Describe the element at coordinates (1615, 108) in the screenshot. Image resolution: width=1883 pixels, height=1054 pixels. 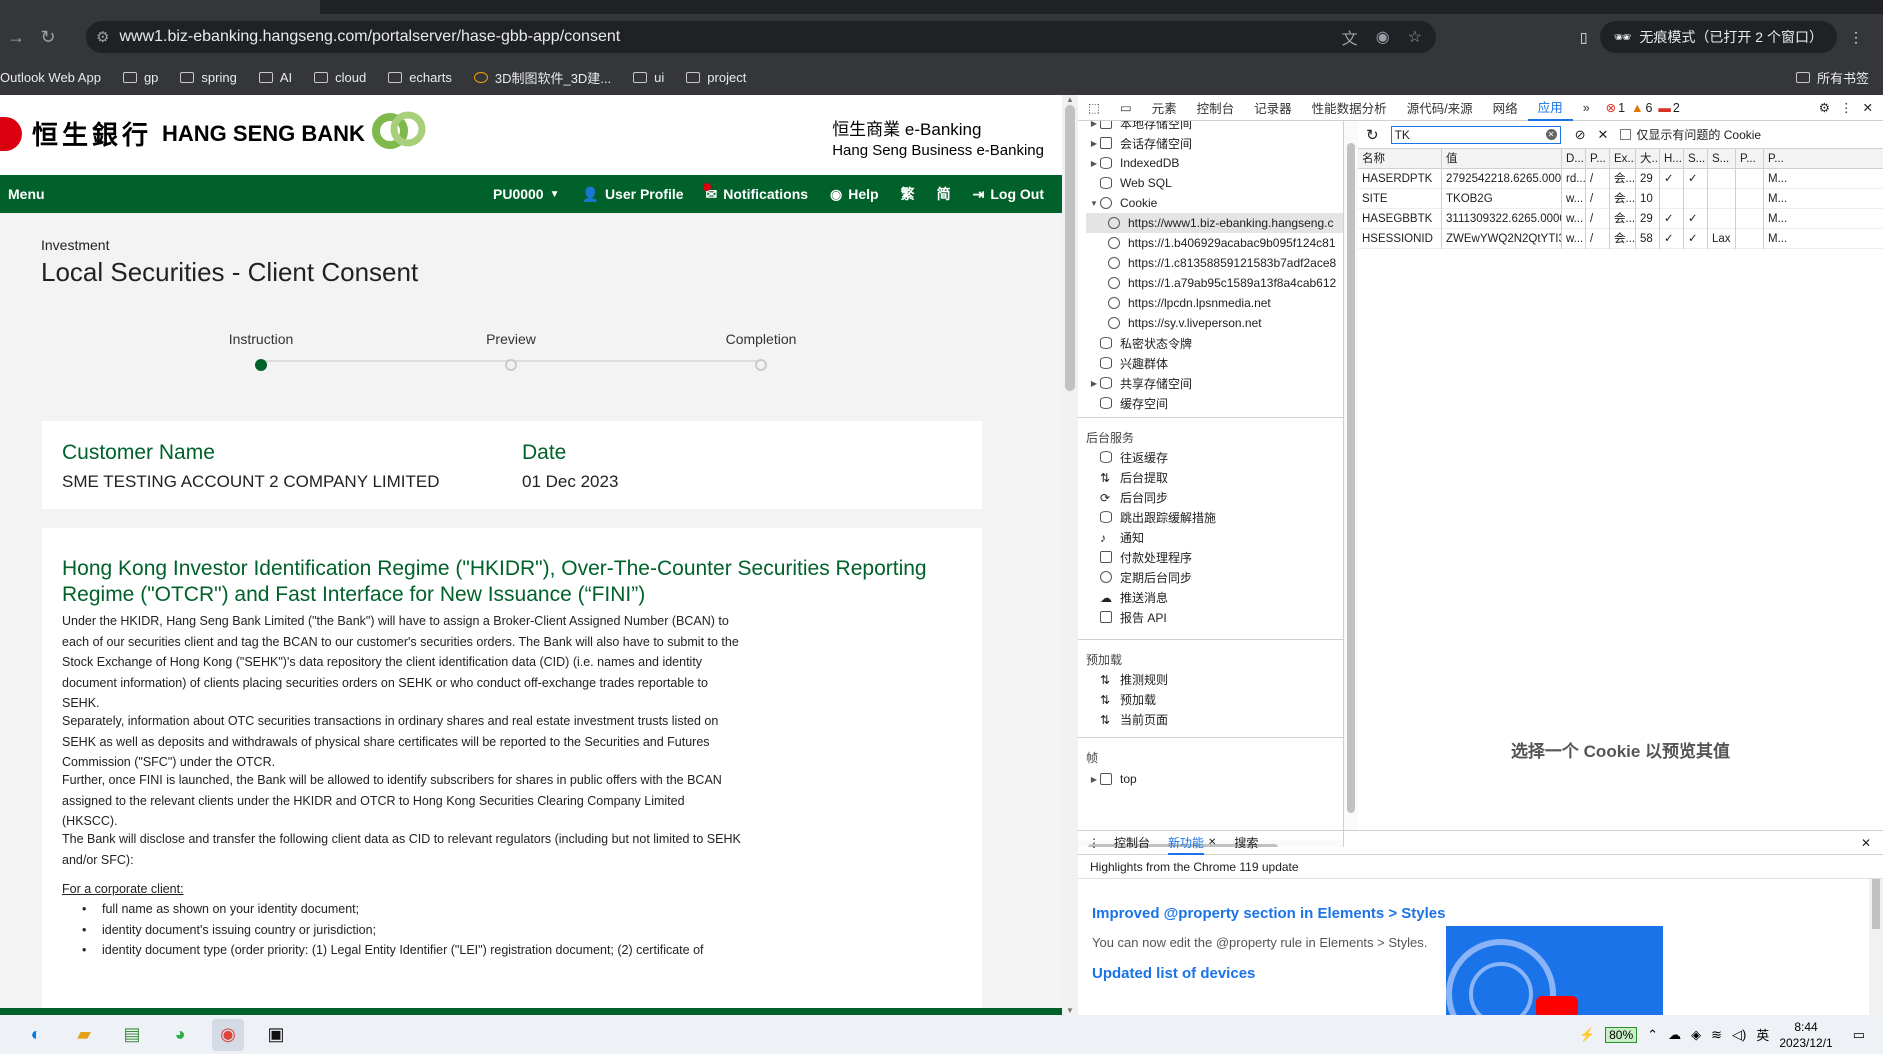
I see `error-badge: ⊗ 1` at that location.